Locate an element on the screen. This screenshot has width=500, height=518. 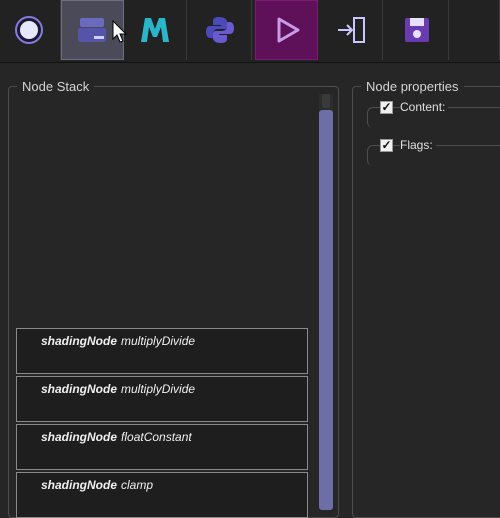
circle-icon is located at coordinates (29, 30).